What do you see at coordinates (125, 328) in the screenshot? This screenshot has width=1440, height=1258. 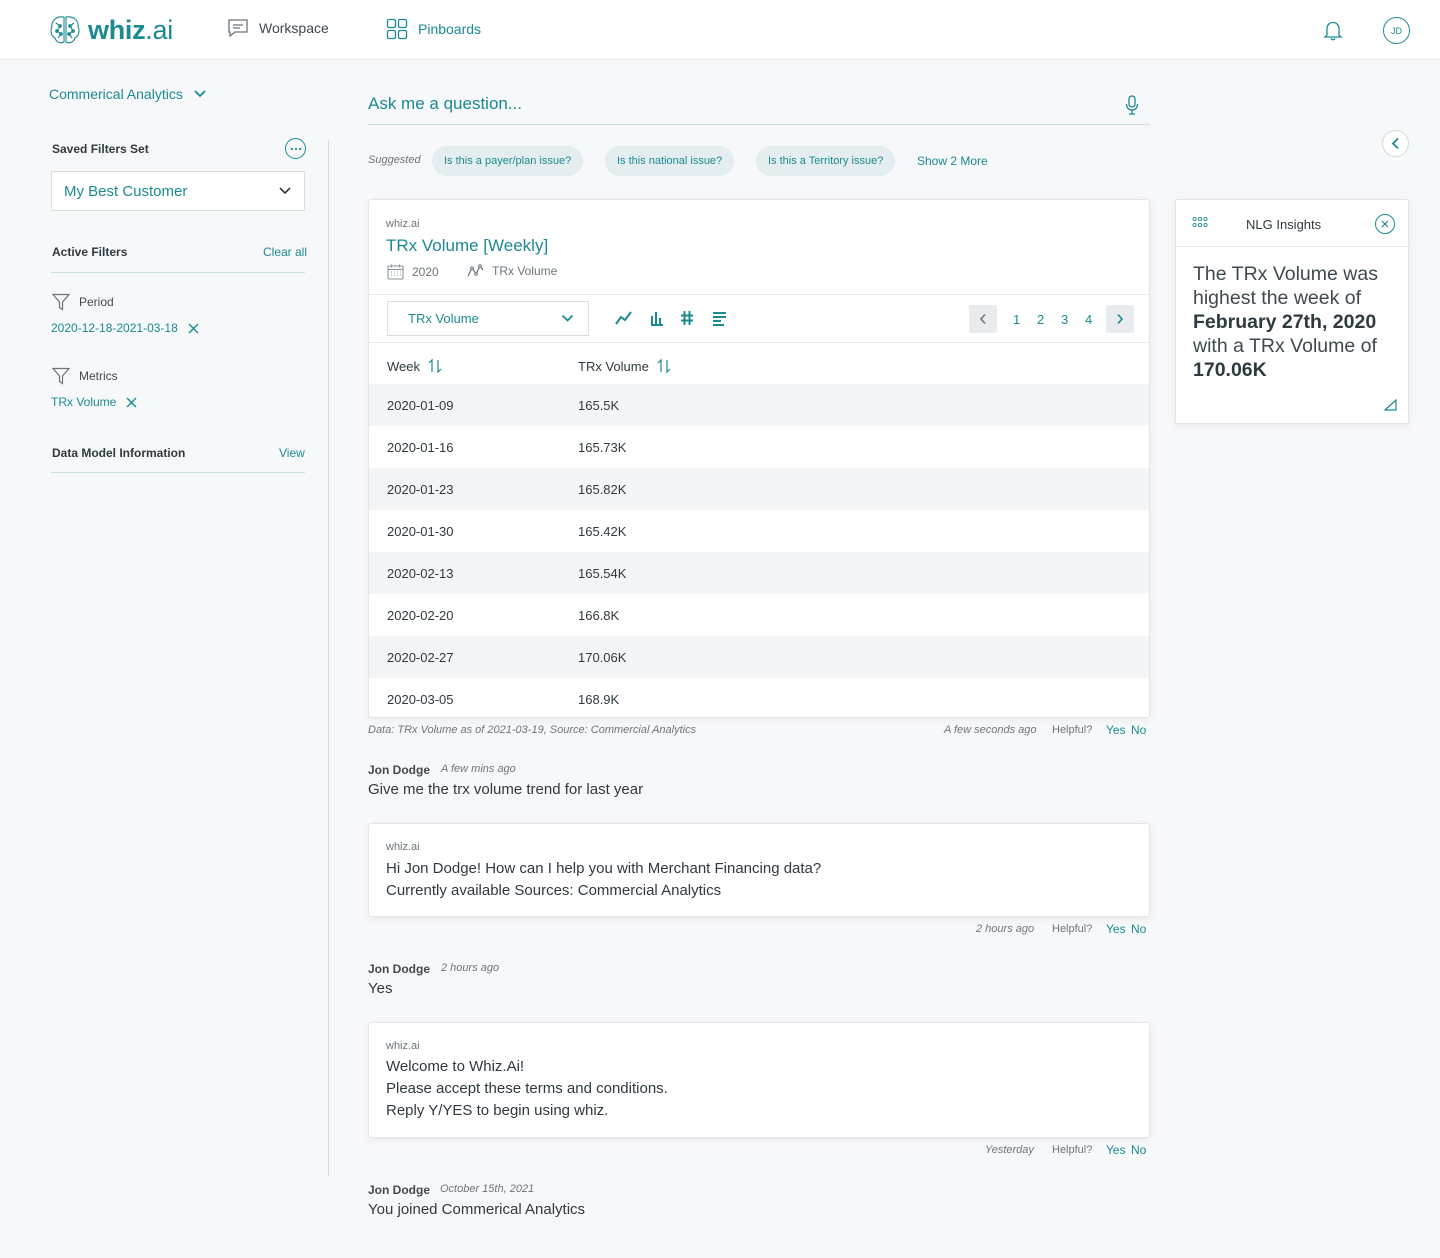 I see `filter-period-chip: 2020-12-18-2021-03-18` at bounding box center [125, 328].